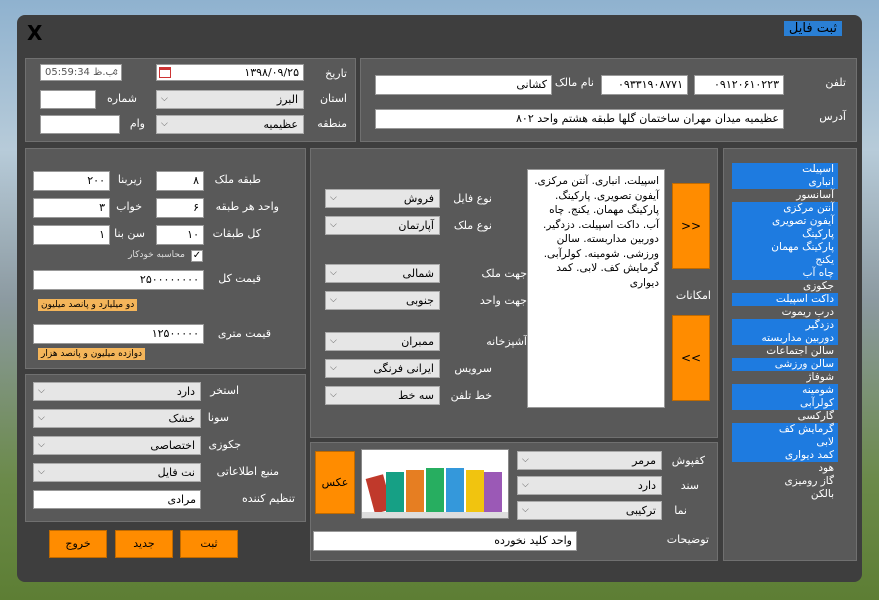 The width and height of the screenshot is (879, 600). What do you see at coordinates (646, 485) in the screenshot?
I see `deed-value: دارد` at bounding box center [646, 485].